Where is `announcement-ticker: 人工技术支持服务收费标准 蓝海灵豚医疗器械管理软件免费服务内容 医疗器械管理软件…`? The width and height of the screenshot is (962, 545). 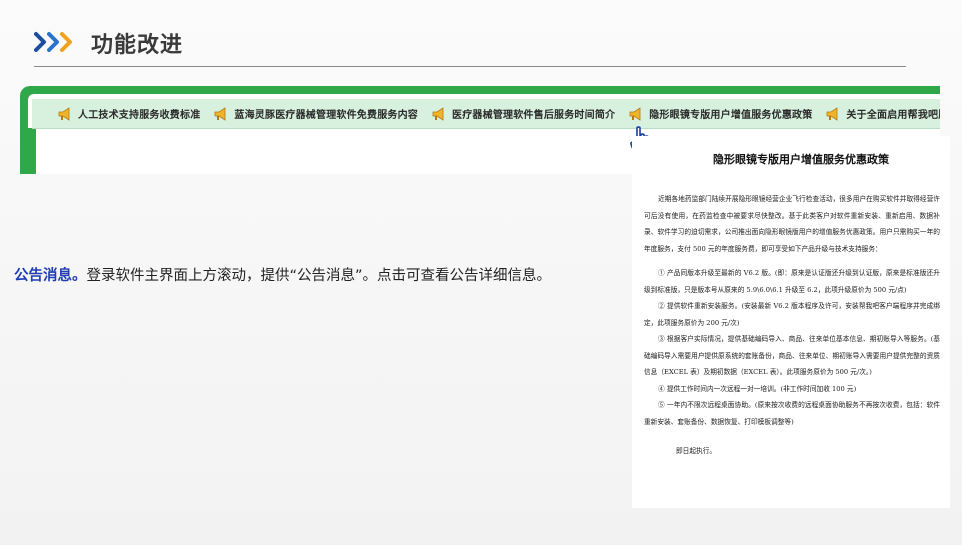 announcement-ticker: 人工技术支持服务收费标准 蓝海灵豚医疗器械管理软件免费服务内容 医疗器械管理软件… is located at coordinates (486, 114).